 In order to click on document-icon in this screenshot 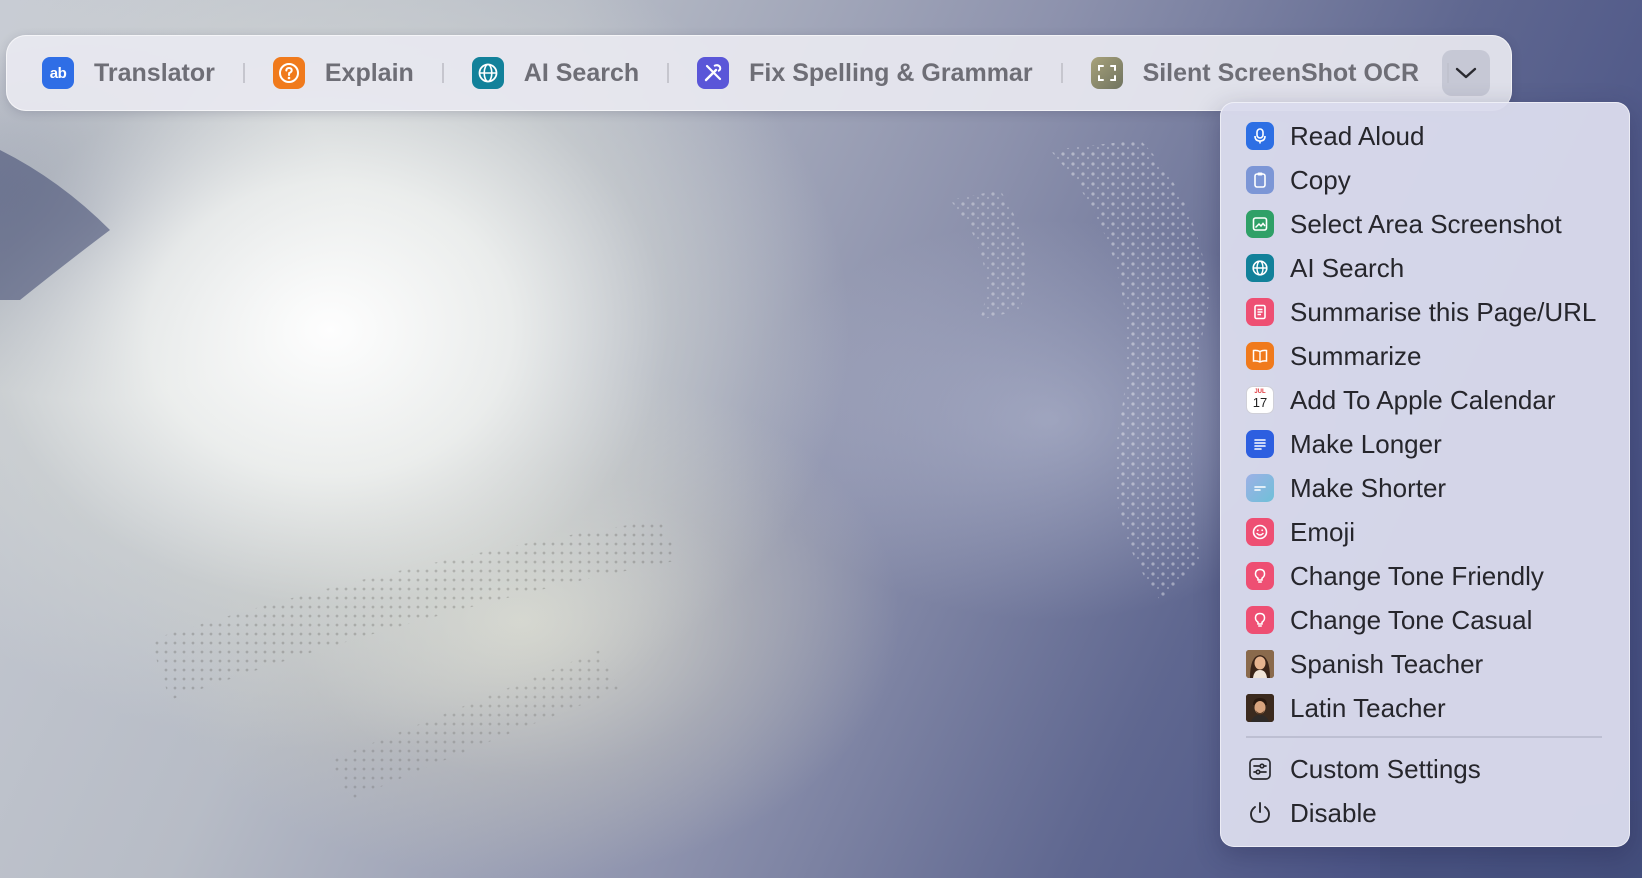, I will do `click(1260, 312)`.